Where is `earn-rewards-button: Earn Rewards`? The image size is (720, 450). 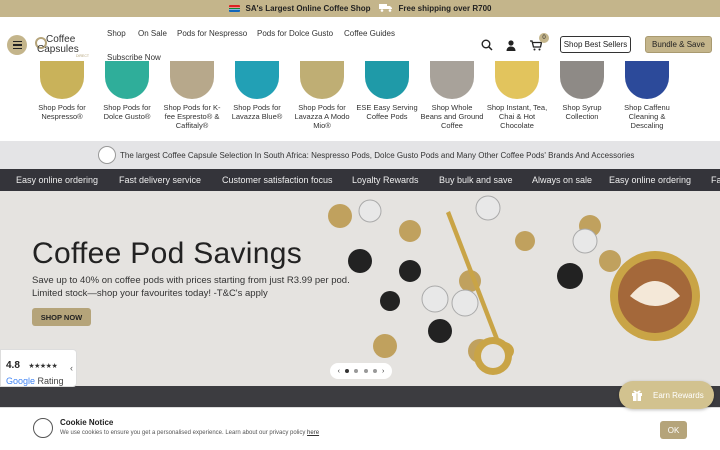 earn-rewards-button: Earn Rewards is located at coordinates (666, 395).